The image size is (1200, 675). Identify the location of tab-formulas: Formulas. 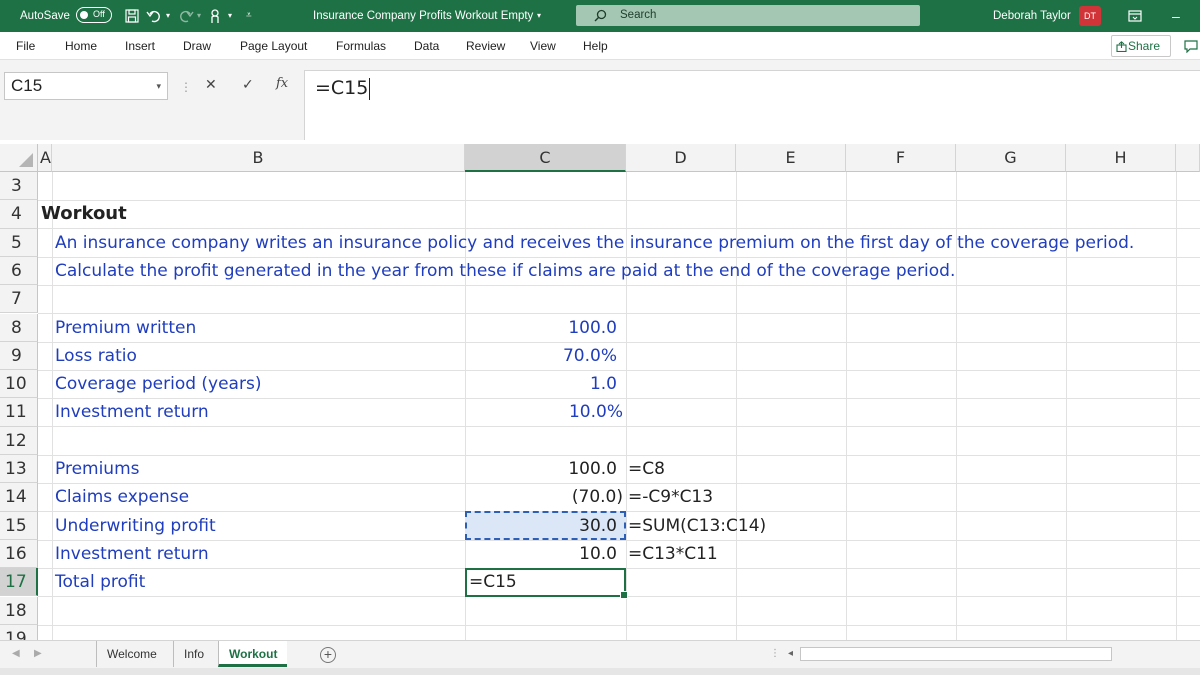
(361, 46).